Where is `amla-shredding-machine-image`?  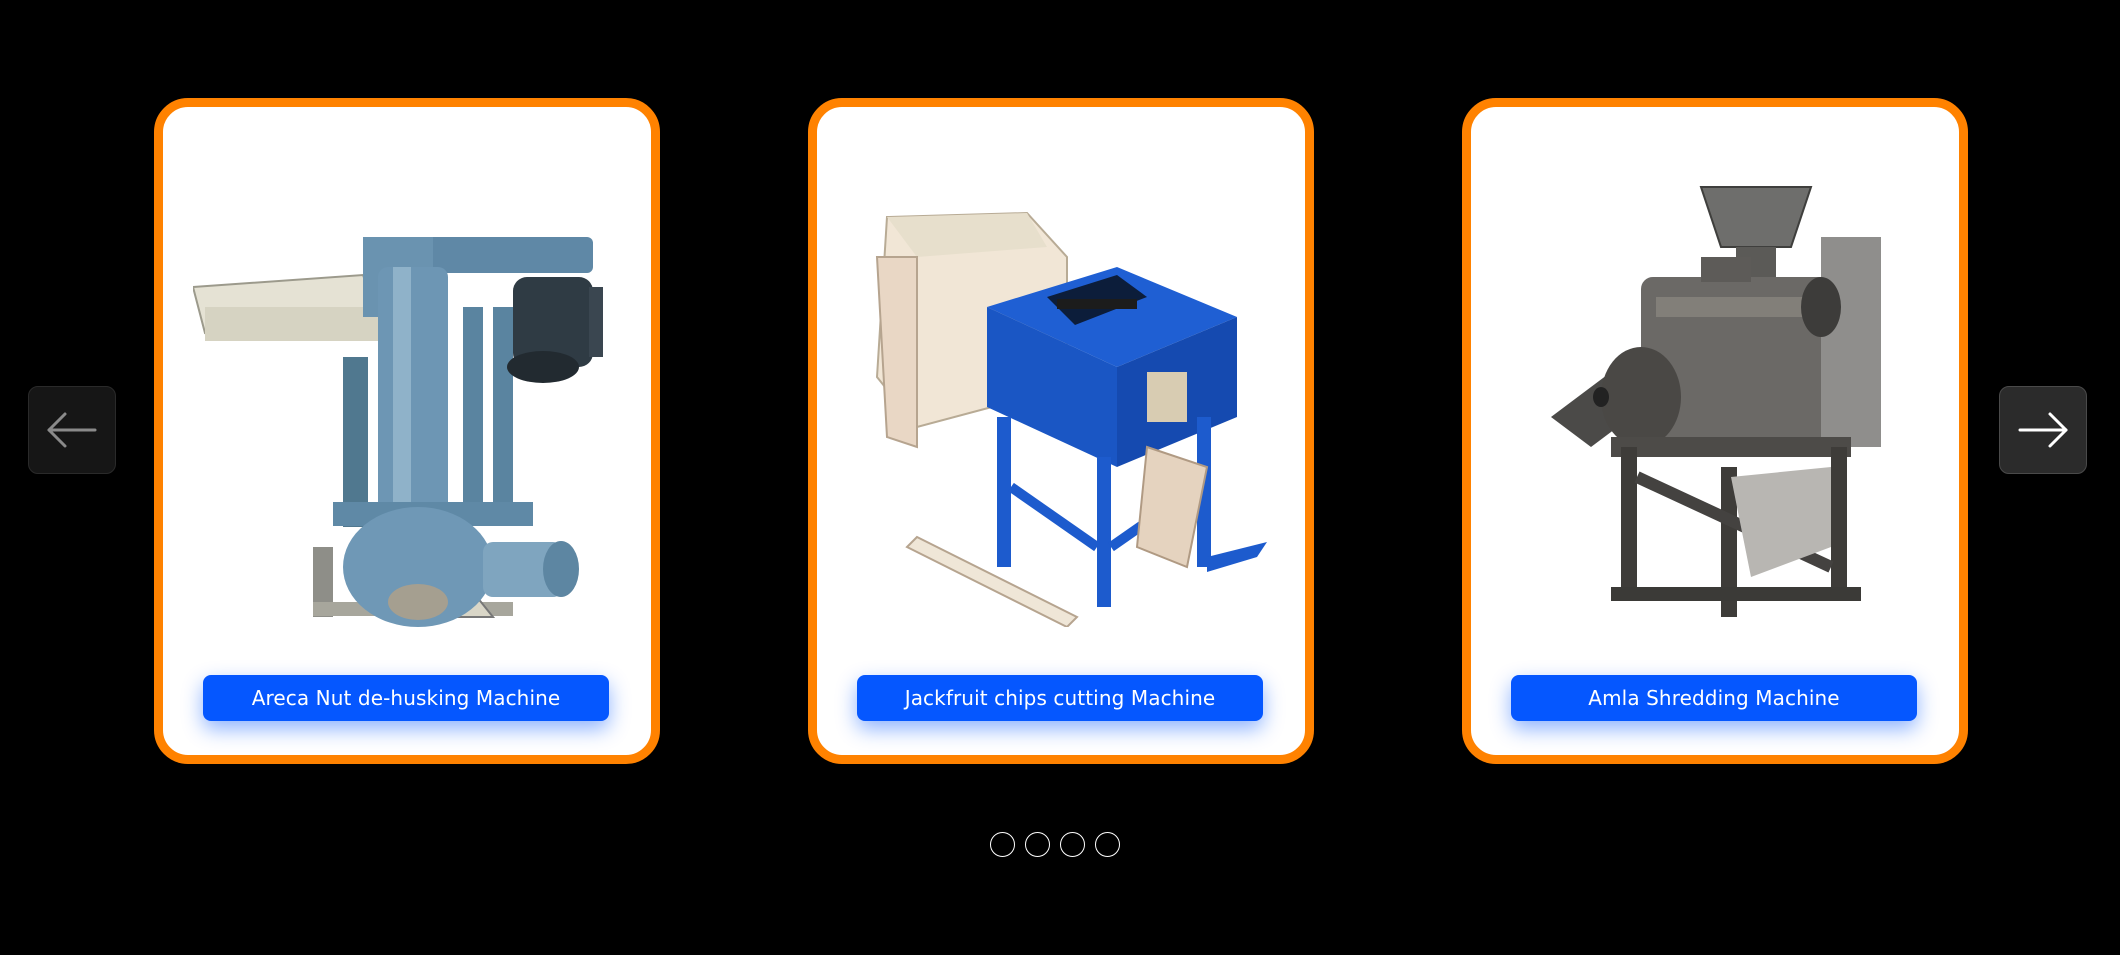 amla-shredding-machine-image is located at coordinates (1716, 401).